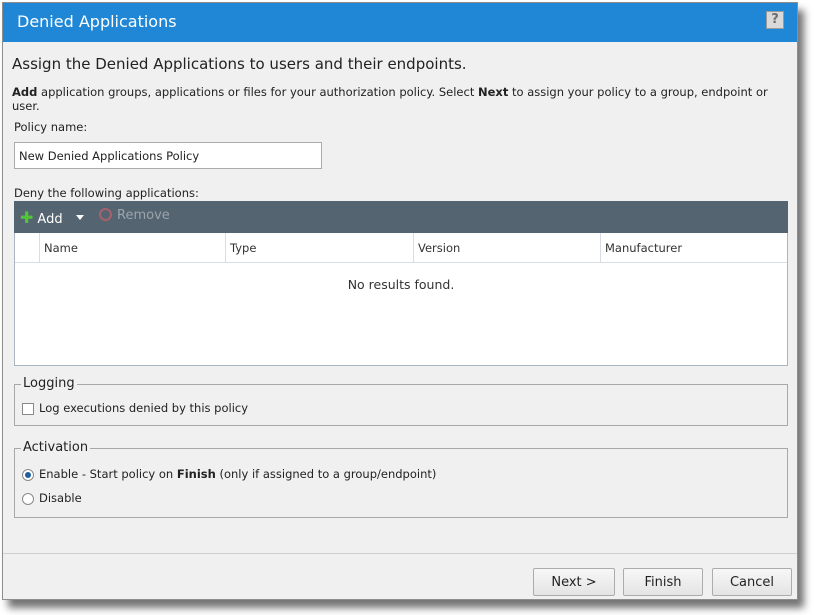 The width and height of the screenshot is (814, 615). Describe the element at coordinates (400, 22) in the screenshot. I see `title-bar: Denied Applications ?` at that location.